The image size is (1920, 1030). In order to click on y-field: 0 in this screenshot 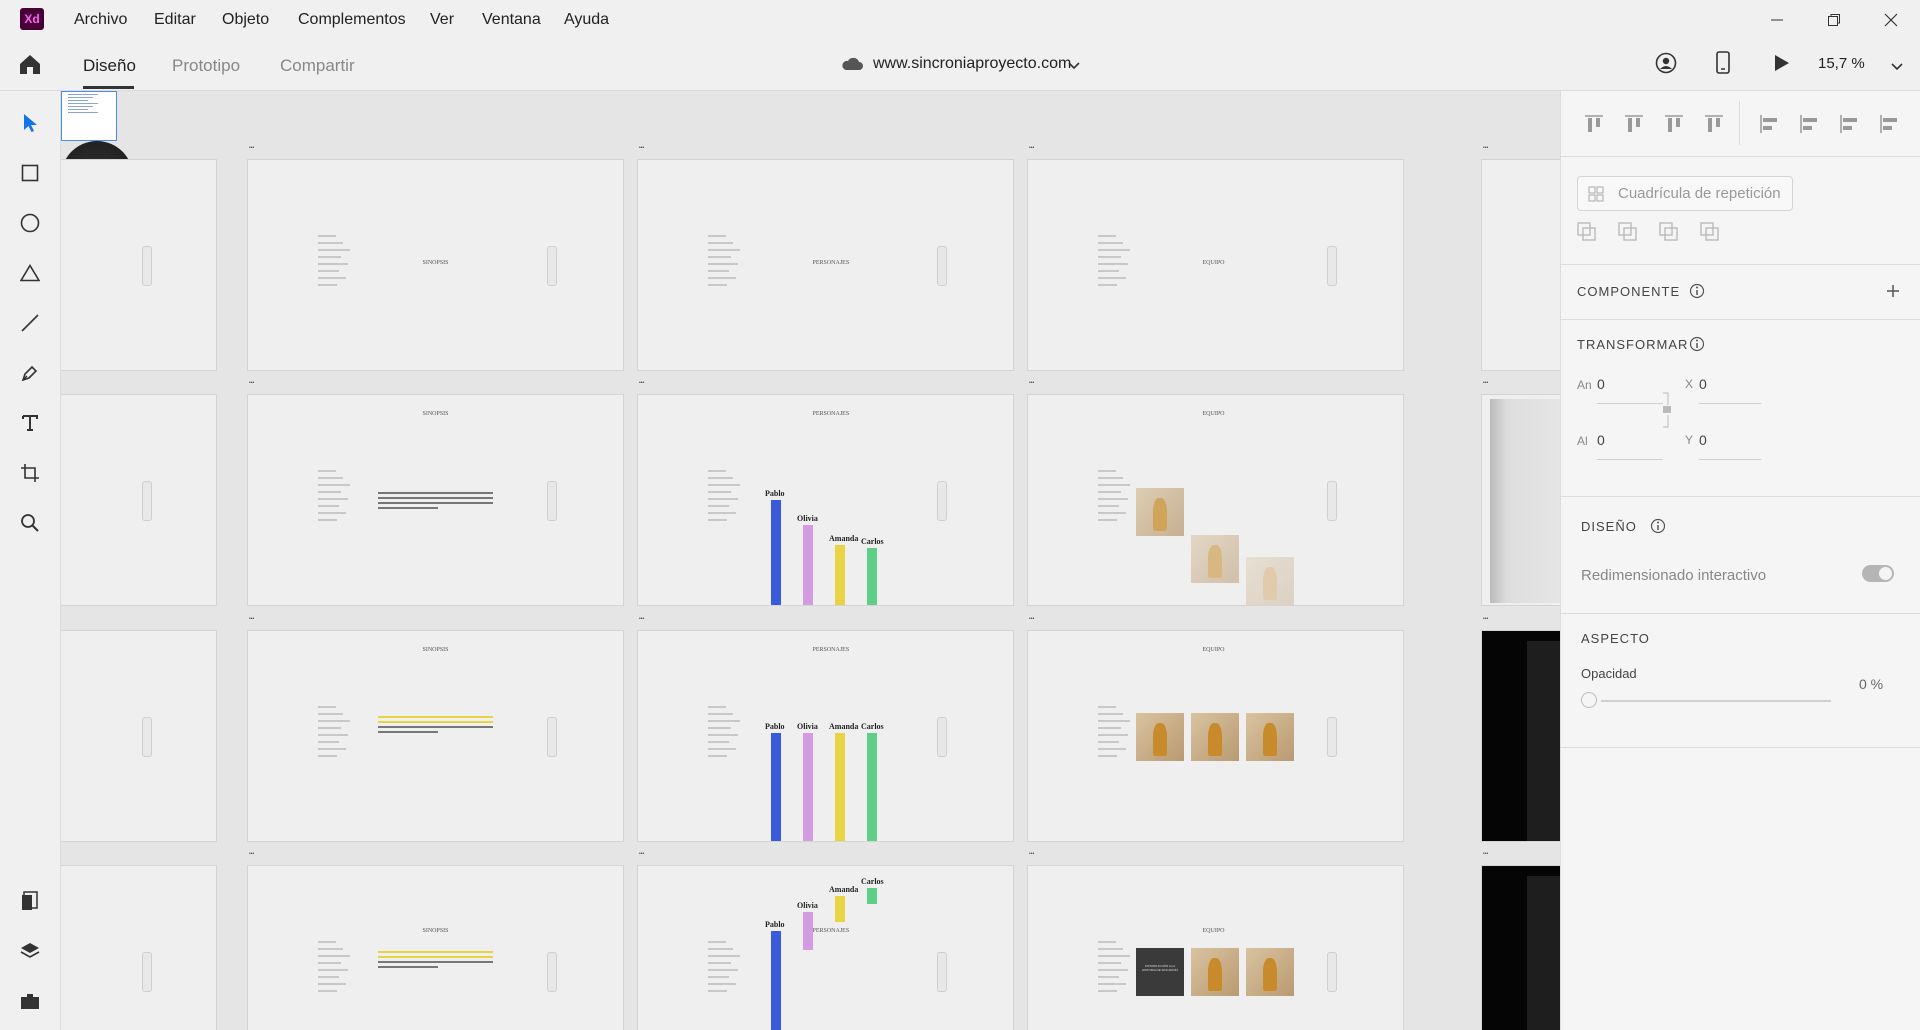, I will do `click(1703, 440)`.